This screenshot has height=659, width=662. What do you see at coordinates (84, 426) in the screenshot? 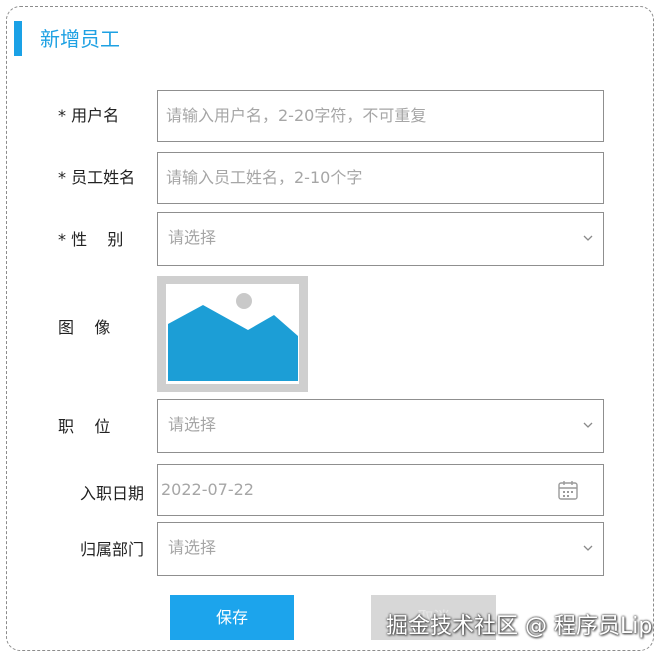
I see `position-label: 职 位` at bounding box center [84, 426].